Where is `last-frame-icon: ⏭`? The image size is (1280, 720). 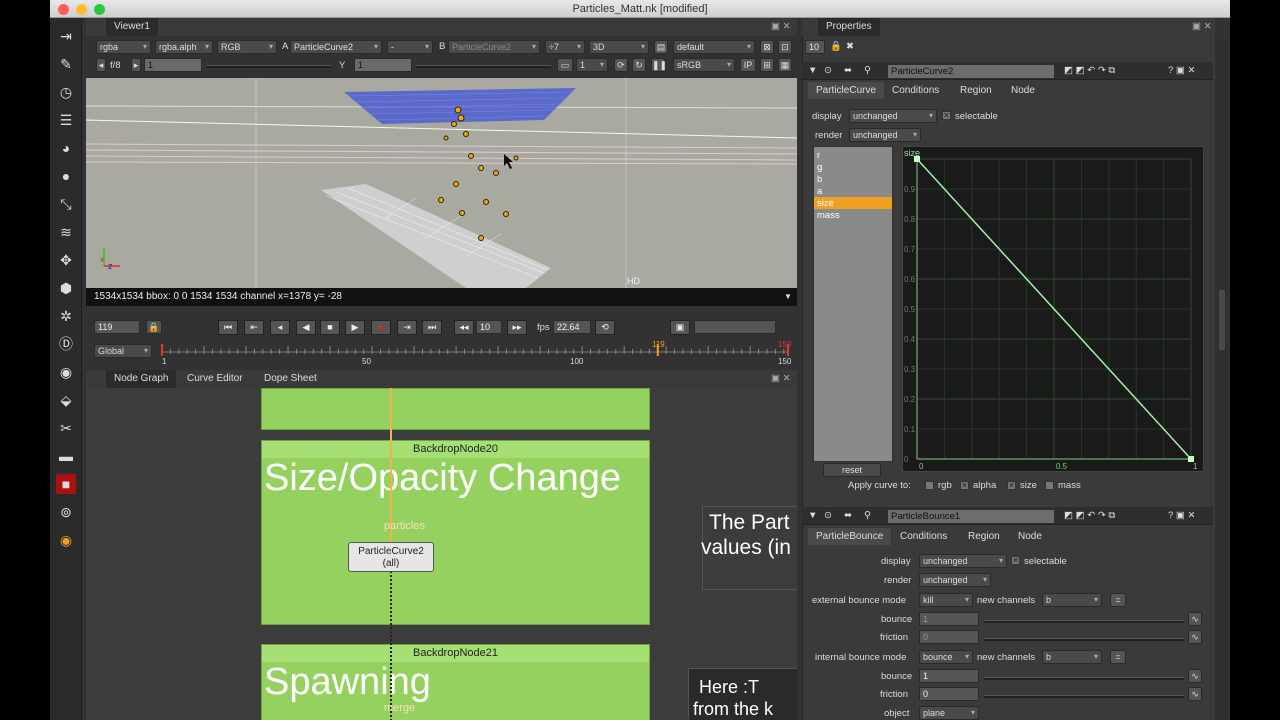
last-frame-icon: ⏭ is located at coordinates (432, 327).